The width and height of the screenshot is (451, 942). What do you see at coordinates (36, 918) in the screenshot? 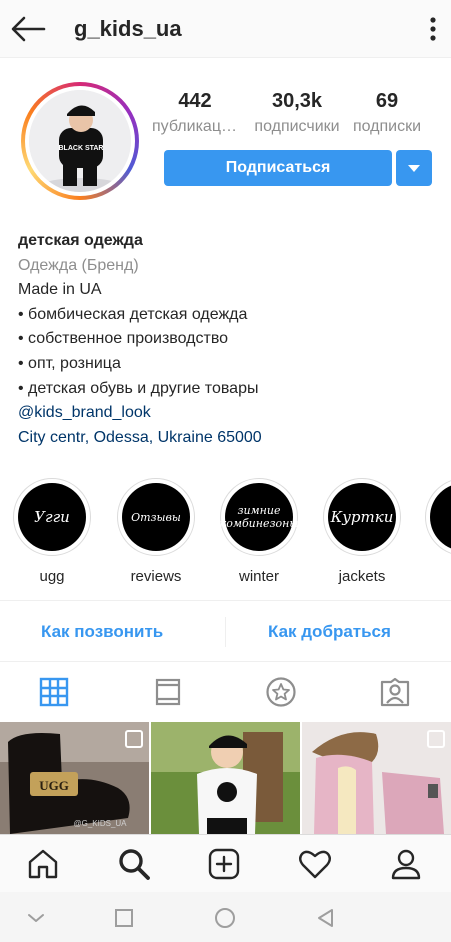
I see `hide-keyboard-chevron-icon` at bounding box center [36, 918].